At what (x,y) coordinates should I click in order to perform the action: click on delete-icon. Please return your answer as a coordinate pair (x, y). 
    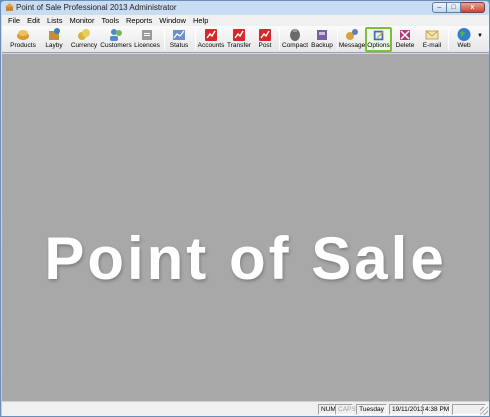
    Looking at the image, I should click on (405, 35).